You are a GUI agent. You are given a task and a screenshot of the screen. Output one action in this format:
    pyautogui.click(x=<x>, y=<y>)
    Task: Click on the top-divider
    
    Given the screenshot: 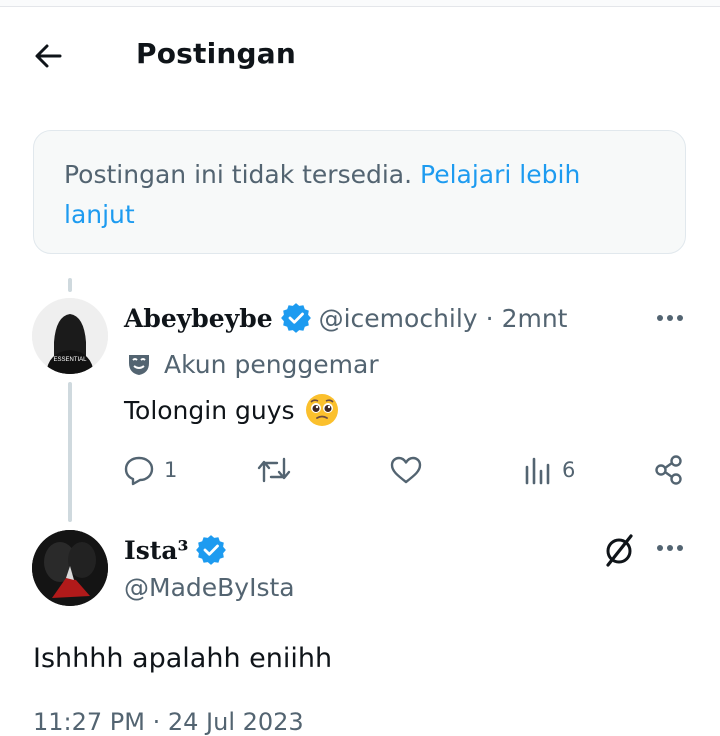 What is the action you would take?
    pyautogui.click(x=360, y=3)
    